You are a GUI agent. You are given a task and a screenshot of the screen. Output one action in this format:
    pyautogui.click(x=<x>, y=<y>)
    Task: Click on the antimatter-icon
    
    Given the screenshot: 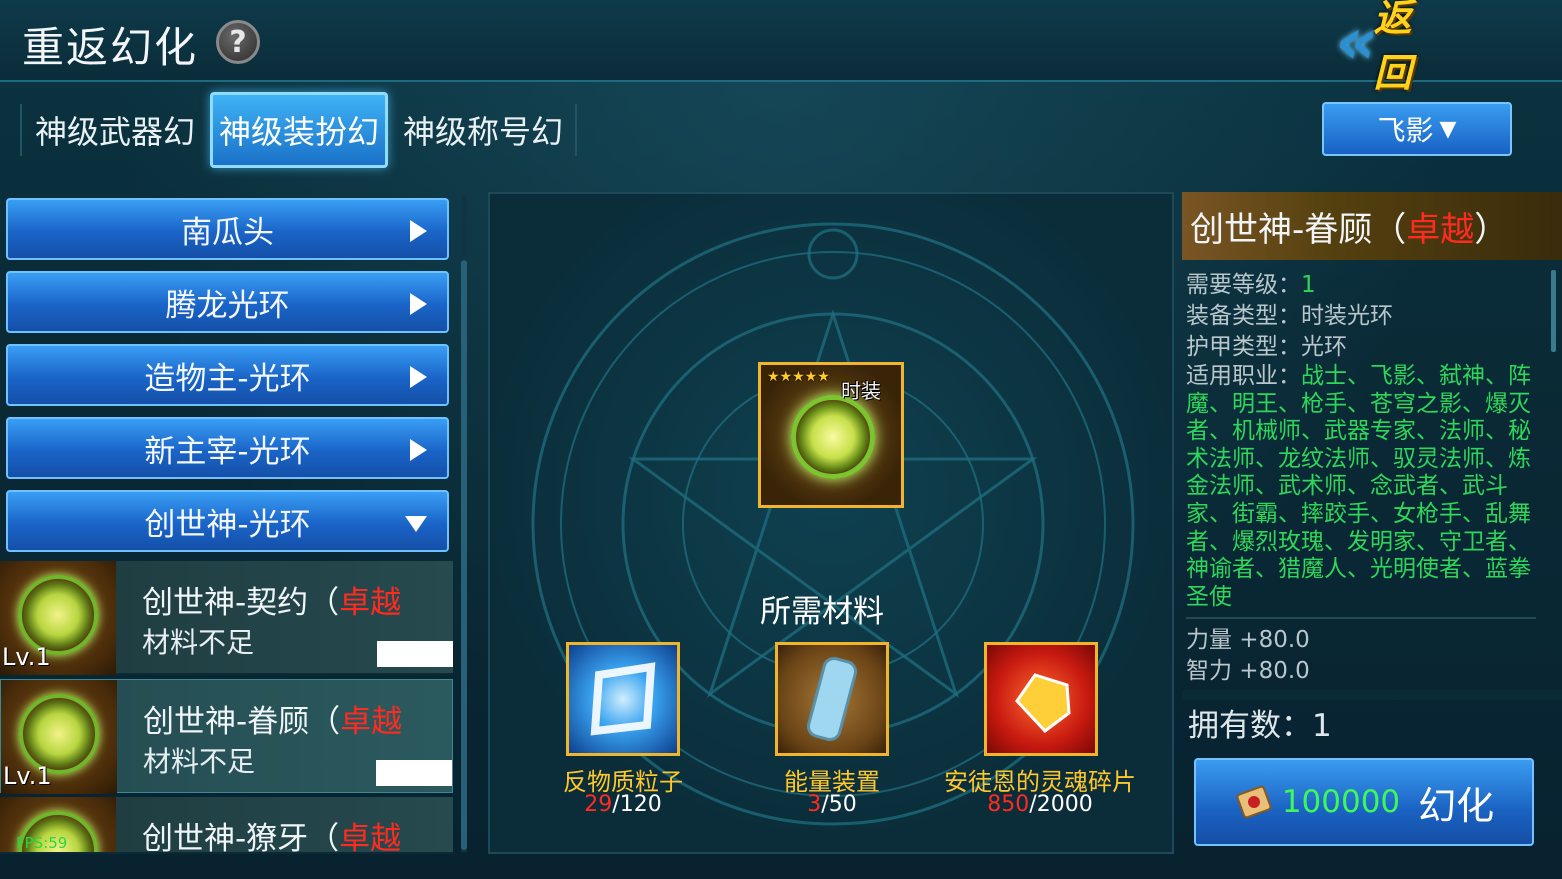 What is the action you would take?
    pyautogui.click(x=623, y=699)
    